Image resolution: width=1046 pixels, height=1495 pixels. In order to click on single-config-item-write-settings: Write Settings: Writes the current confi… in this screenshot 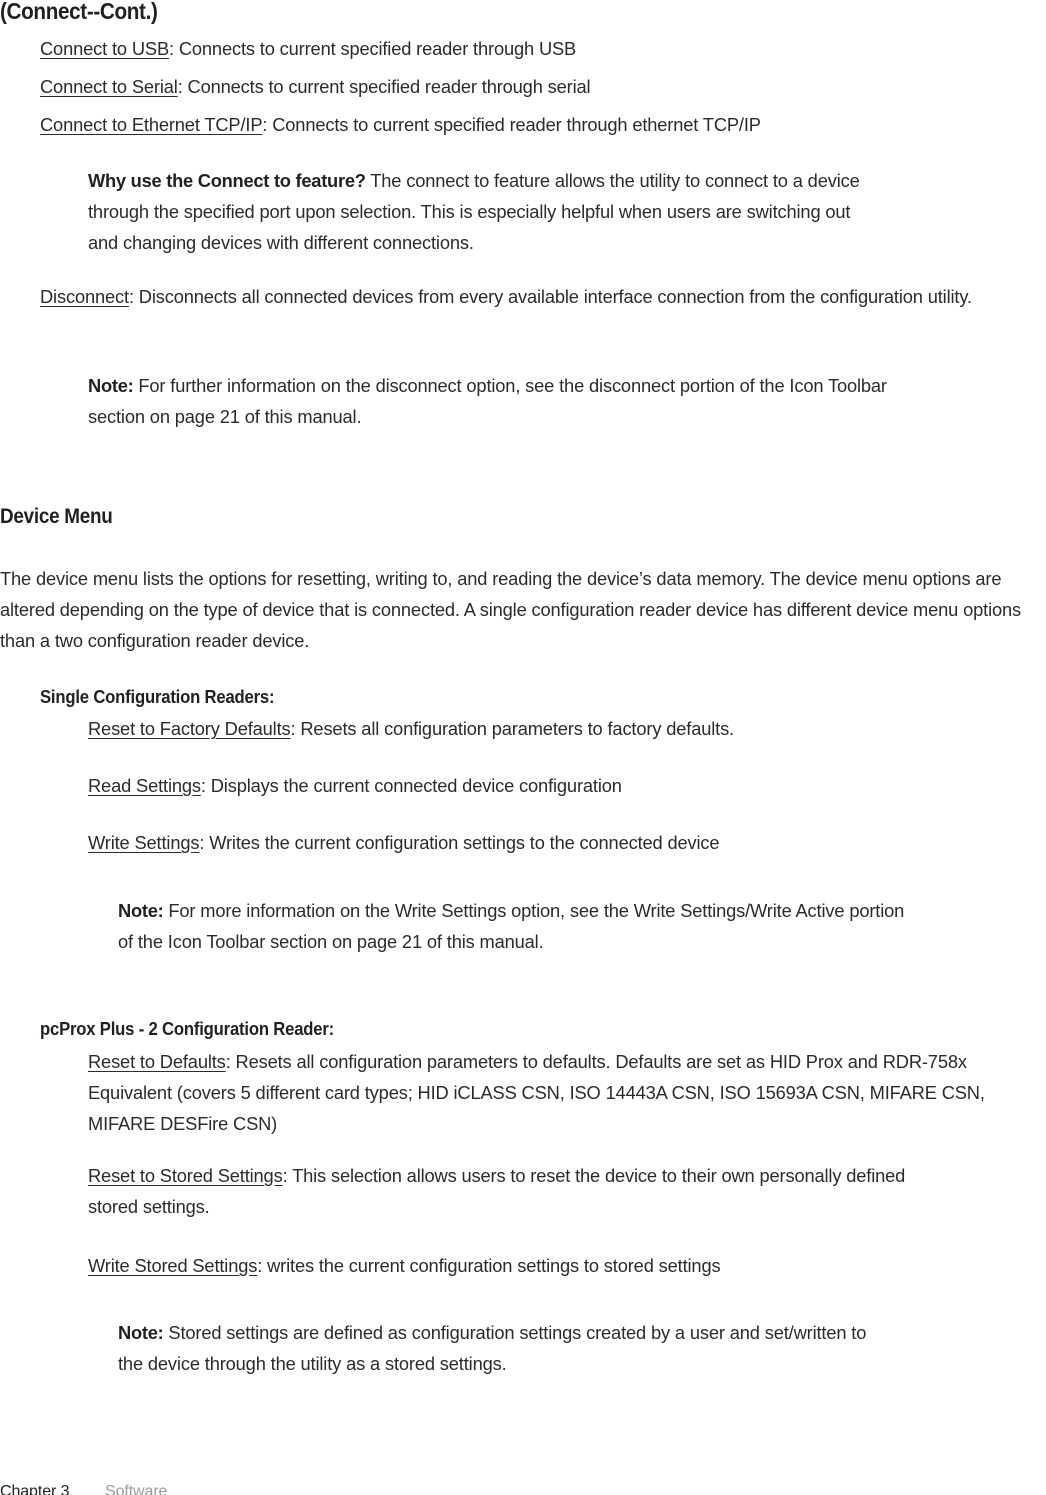, I will do `click(558, 842)`.